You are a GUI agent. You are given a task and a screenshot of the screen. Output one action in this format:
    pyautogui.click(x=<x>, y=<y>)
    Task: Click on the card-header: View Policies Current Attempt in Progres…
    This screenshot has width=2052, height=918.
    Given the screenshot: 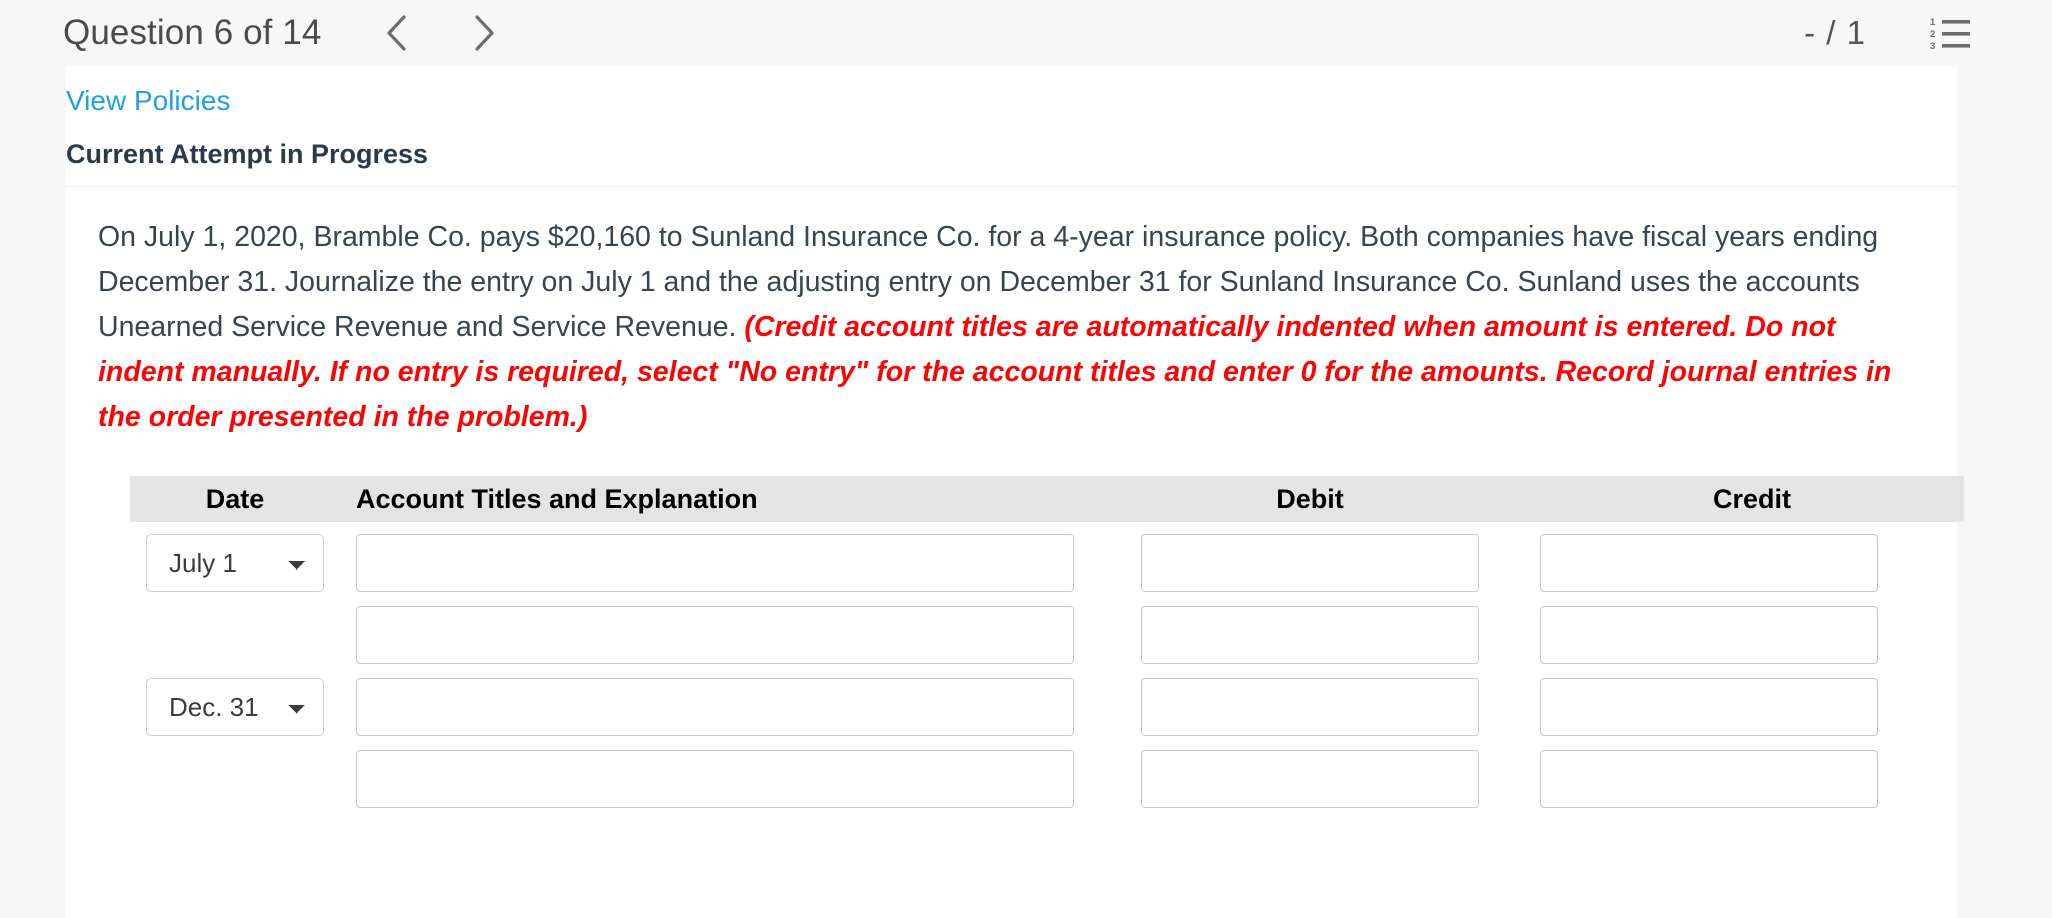 What is the action you would take?
    pyautogui.click(x=1011, y=126)
    